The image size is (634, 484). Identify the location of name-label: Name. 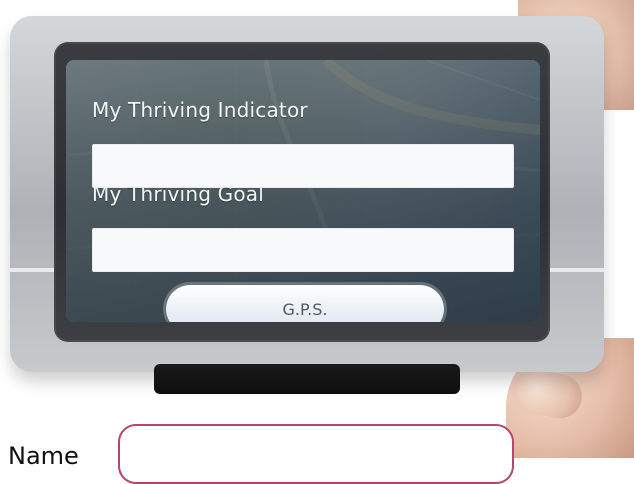
(43, 456).